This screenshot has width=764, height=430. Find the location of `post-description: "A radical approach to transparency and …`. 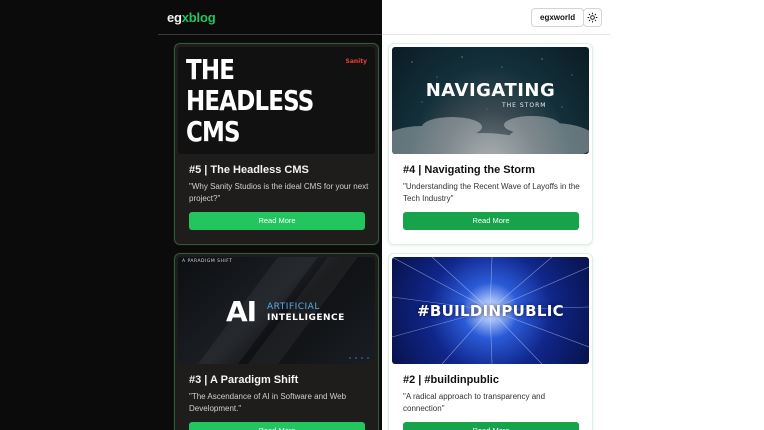

post-description: "A radical approach to transparency and … is located at coordinates (474, 402).